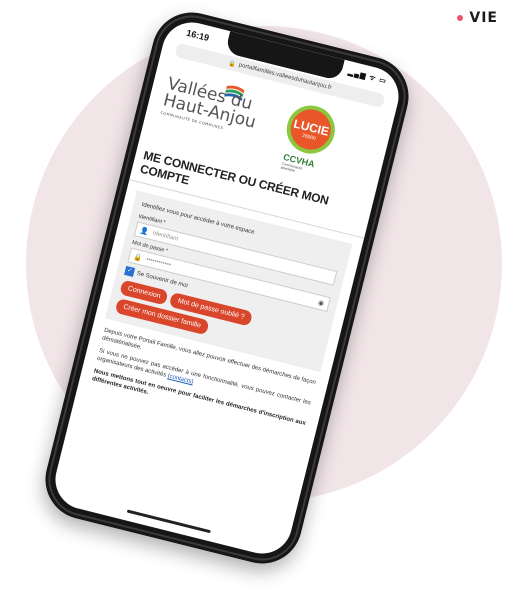 The image size is (506, 589). Describe the element at coordinates (158, 262) in the screenshot. I see `password-value: ••••••••••••` at that location.